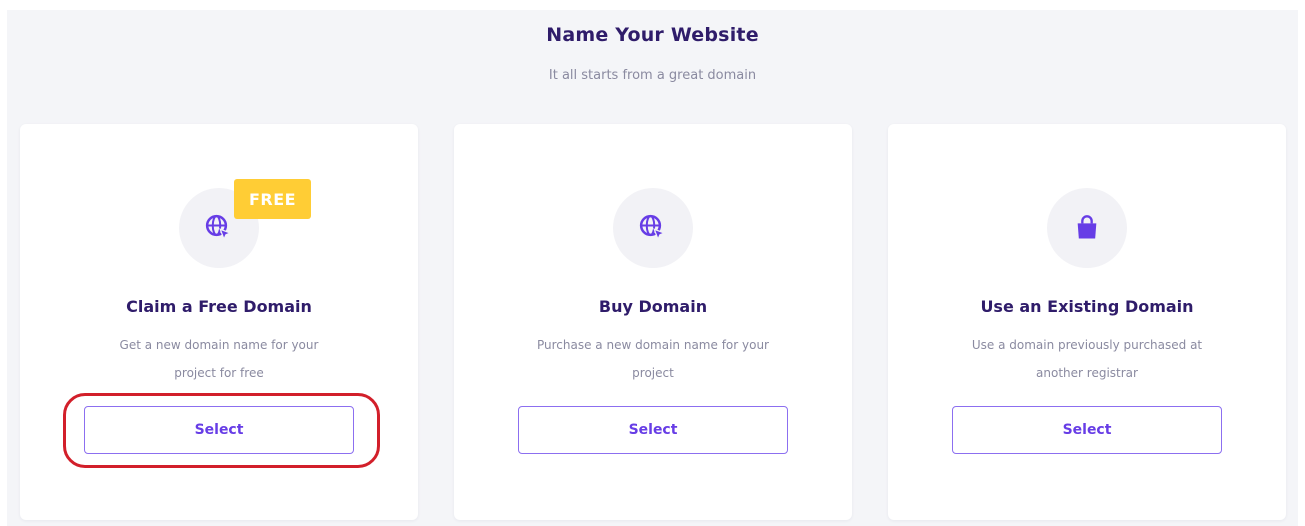  What do you see at coordinates (219, 306) in the screenshot?
I see `card-title: Claim a Free Domain` at bounding box center [219, 306].